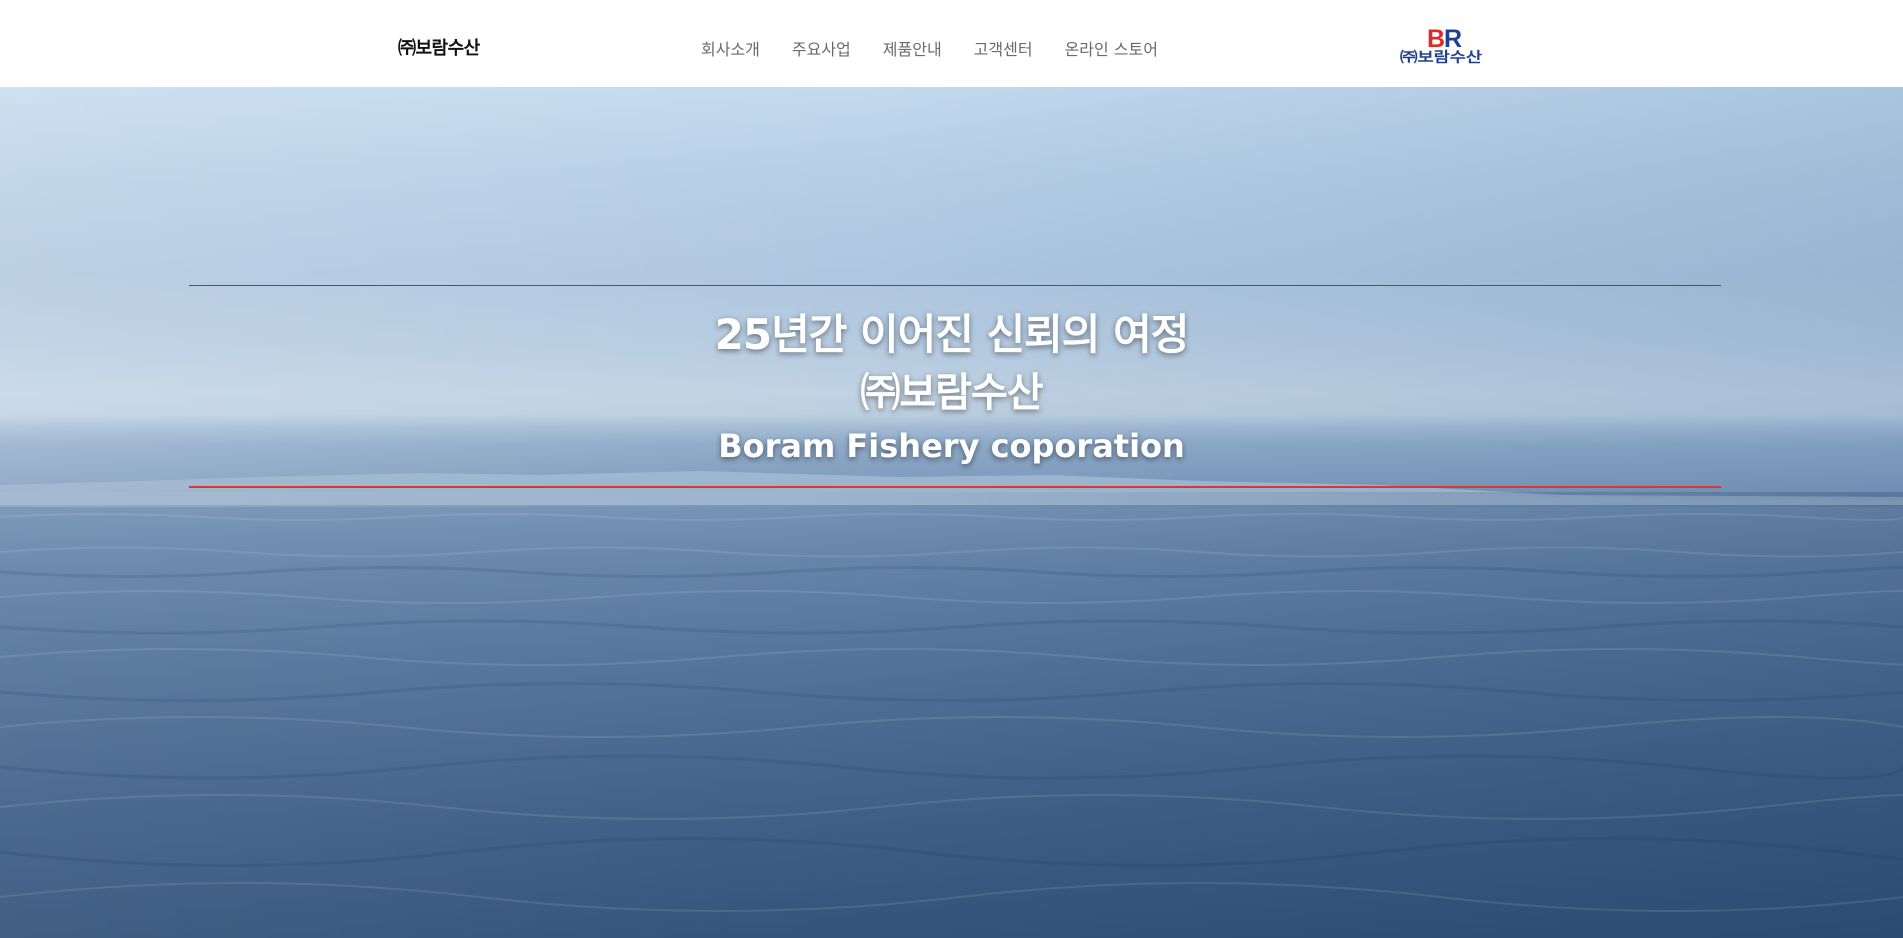 This screenshot has width=1903, height=938. What do you see at coordinates (952, 334) in the screenshot?
I see `hero-headline: 25년간 이어진 신뢰의 여정` at bounding box center [952, 334].